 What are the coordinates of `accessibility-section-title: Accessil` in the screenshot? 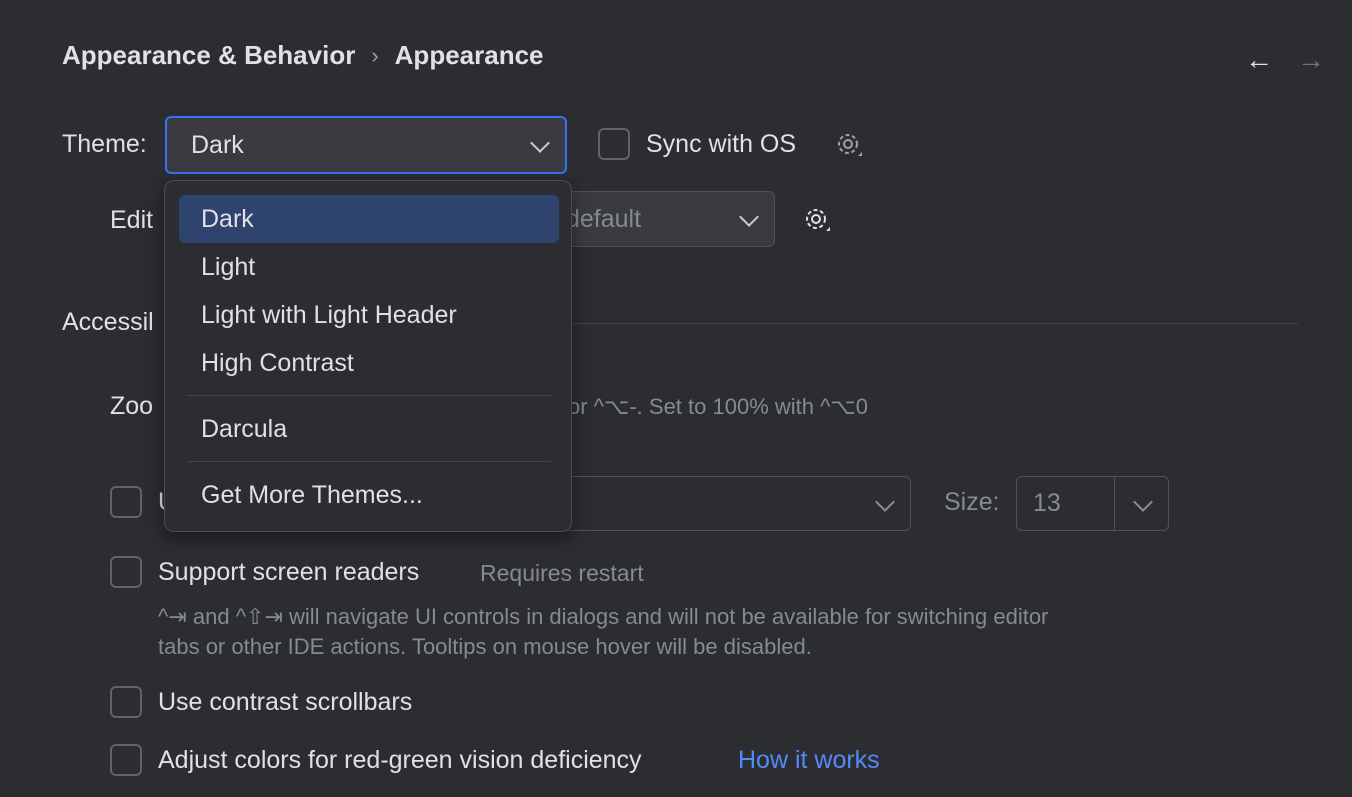 It's located at (108, 322).